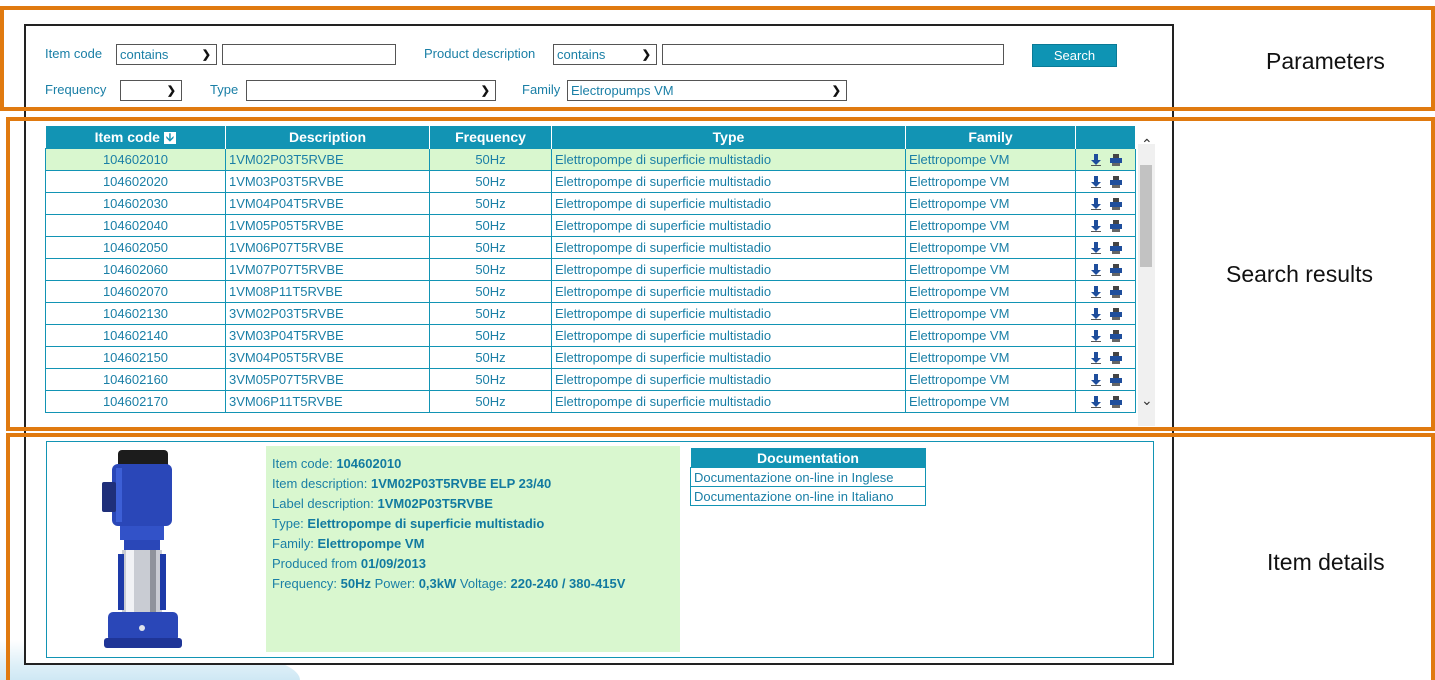 This screenshot has height=680, width=1435. What do you see at coordinates (728, 137) in the screenshot?
I see `column-header-type: Type` at bounding box center [728, 137].